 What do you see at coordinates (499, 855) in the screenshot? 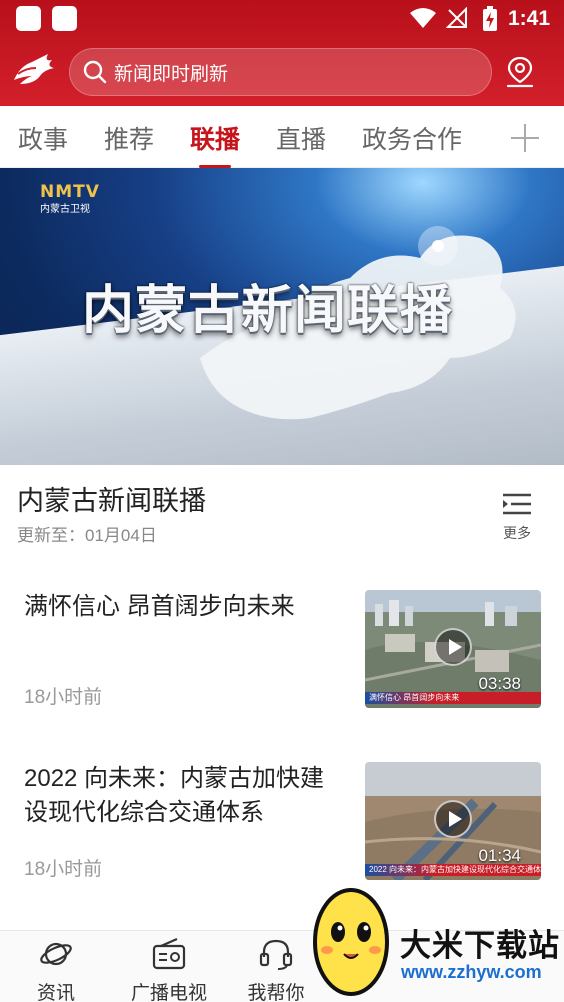
I see `video-duration: 01:34` at bounding box center [499, 855].